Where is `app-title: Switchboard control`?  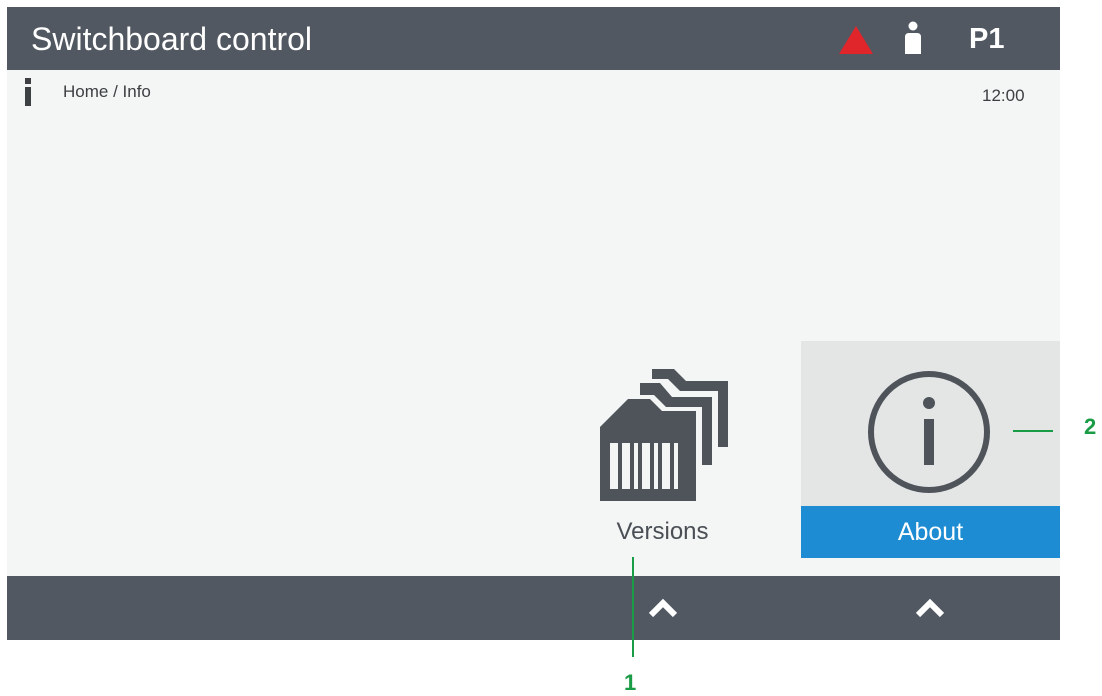 app-title: Switchboard control is located at coordinates (172, 39).